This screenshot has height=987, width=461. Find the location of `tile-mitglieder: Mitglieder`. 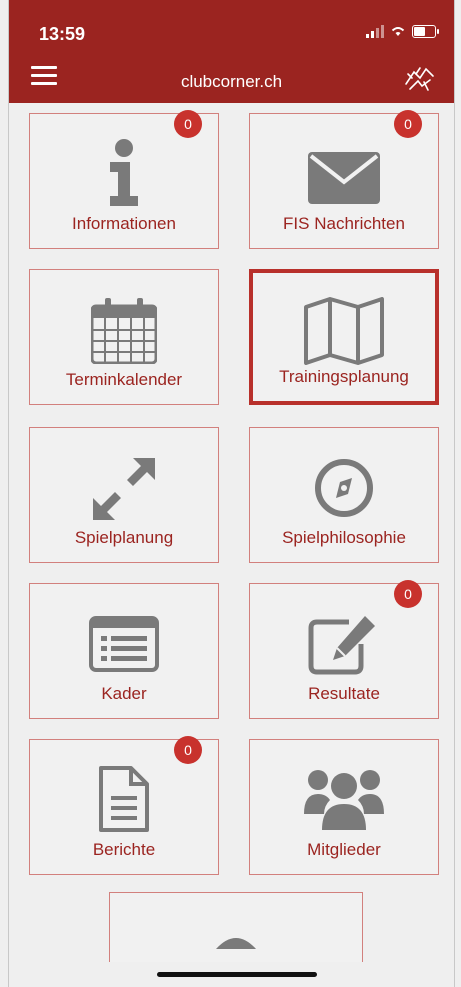

tile-mitglieder: Mitglieder is located at coordinates (344, 807).